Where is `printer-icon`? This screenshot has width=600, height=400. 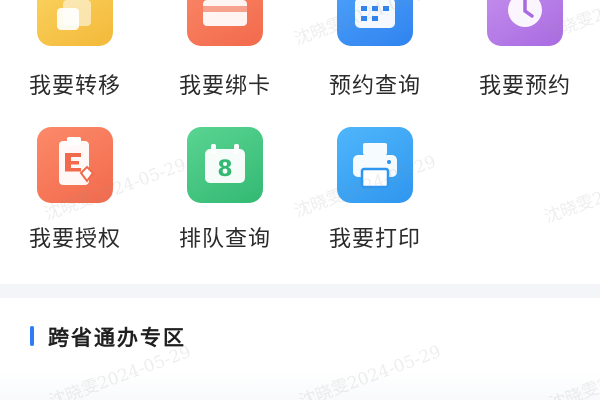
printer-icon is located at coordinates (375, 165).